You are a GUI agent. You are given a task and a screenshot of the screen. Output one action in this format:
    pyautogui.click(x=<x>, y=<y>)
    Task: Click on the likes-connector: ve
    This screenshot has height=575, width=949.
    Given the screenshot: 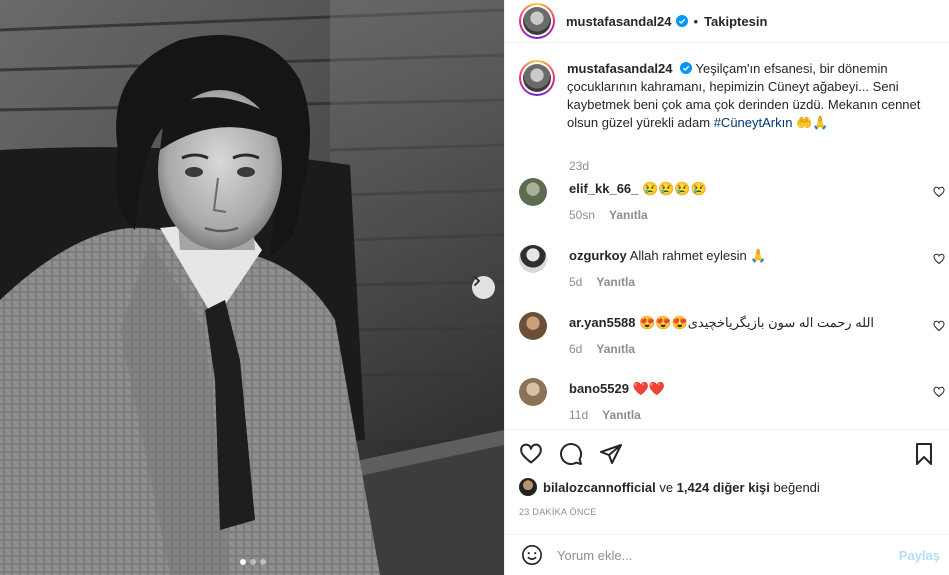 What is the action you would take?
    pyautogui.click(x=666, y=487)
    